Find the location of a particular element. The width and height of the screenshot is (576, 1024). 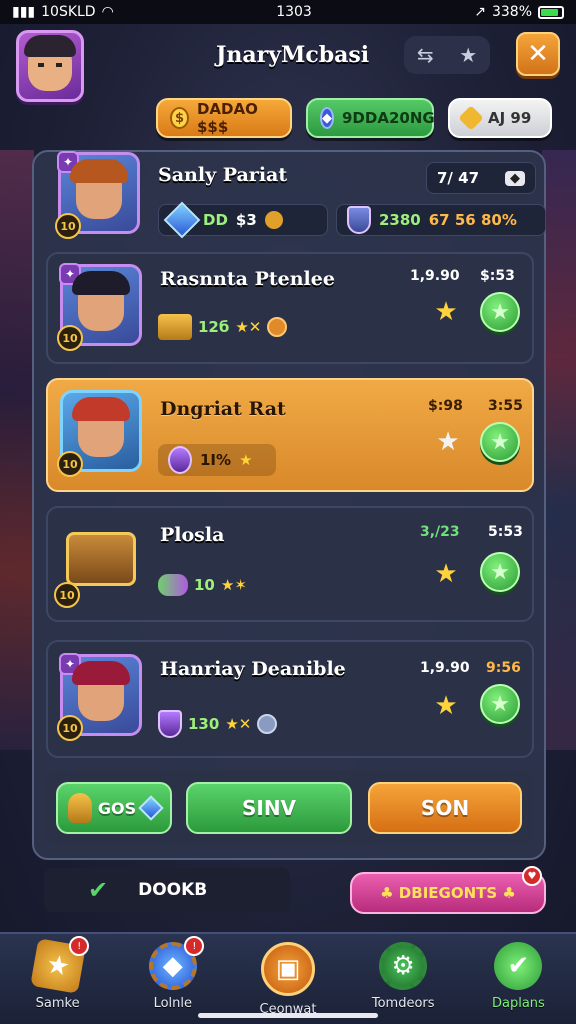

gos-button: GOS is located at coordinates (114, 808).